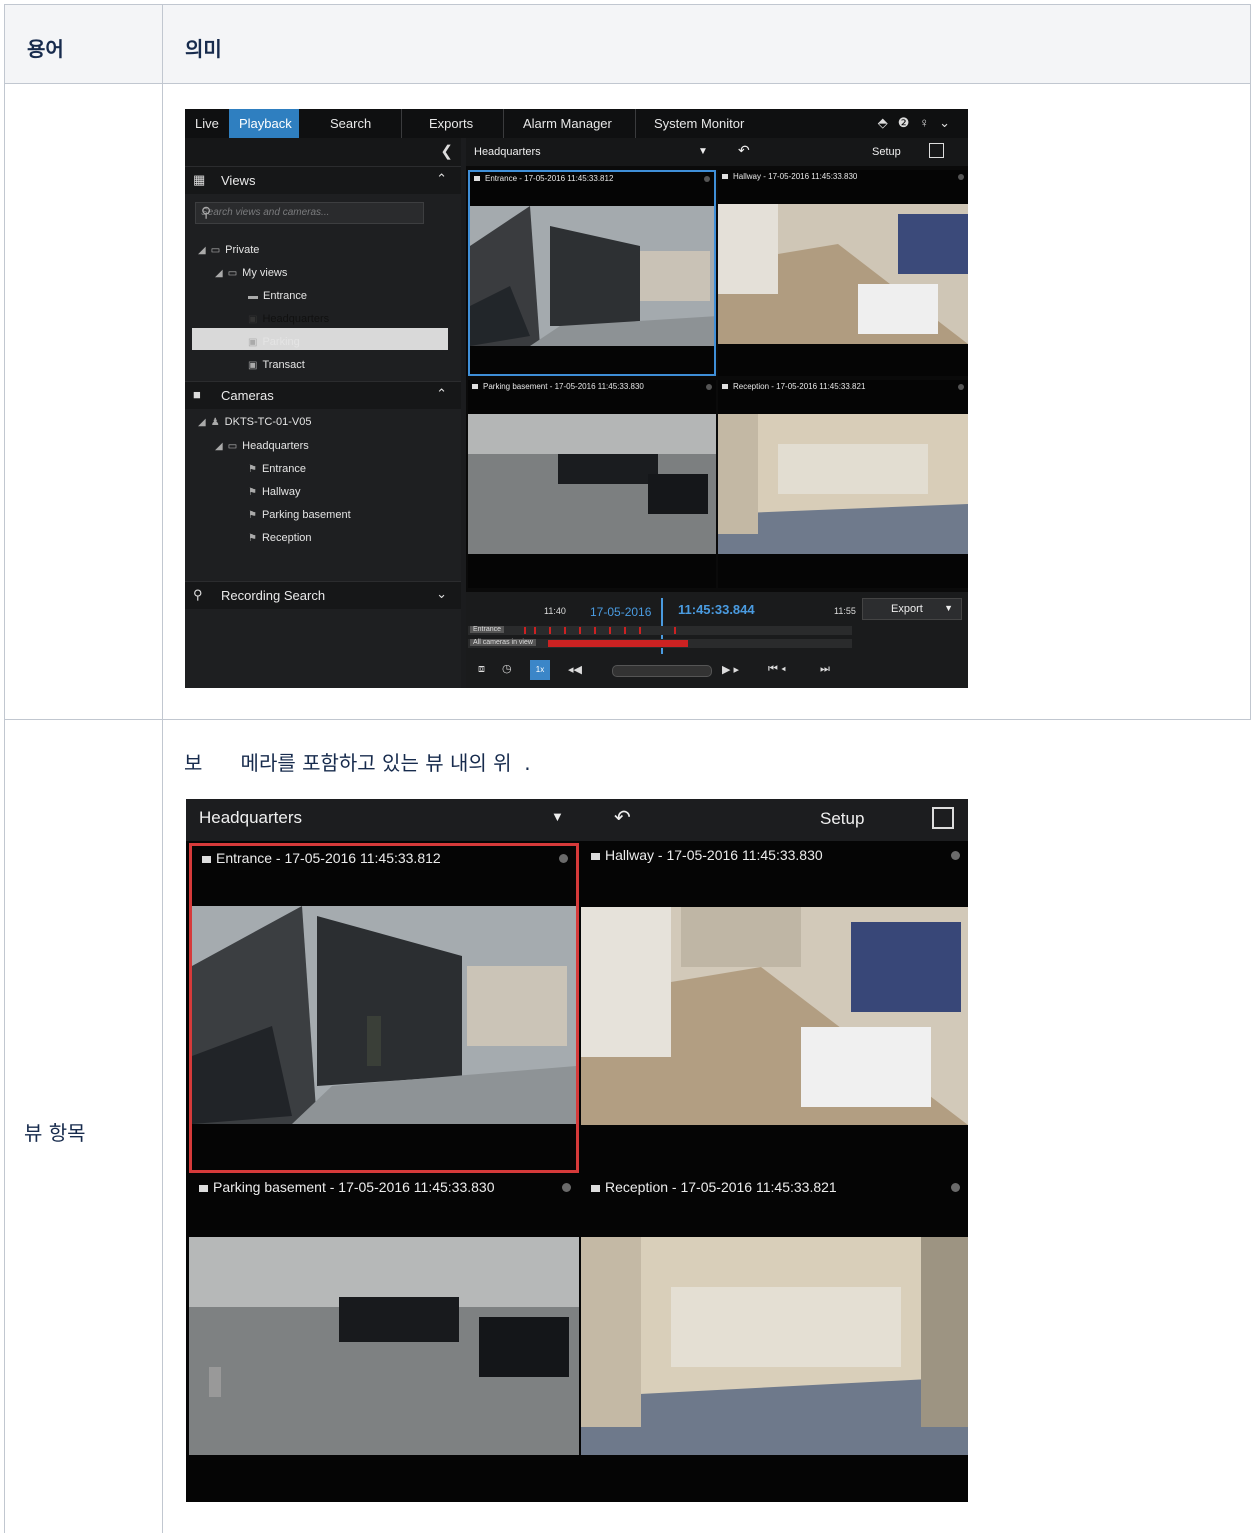  I want to click on view-item-parking: ▣ Parking, so click(274, 342).